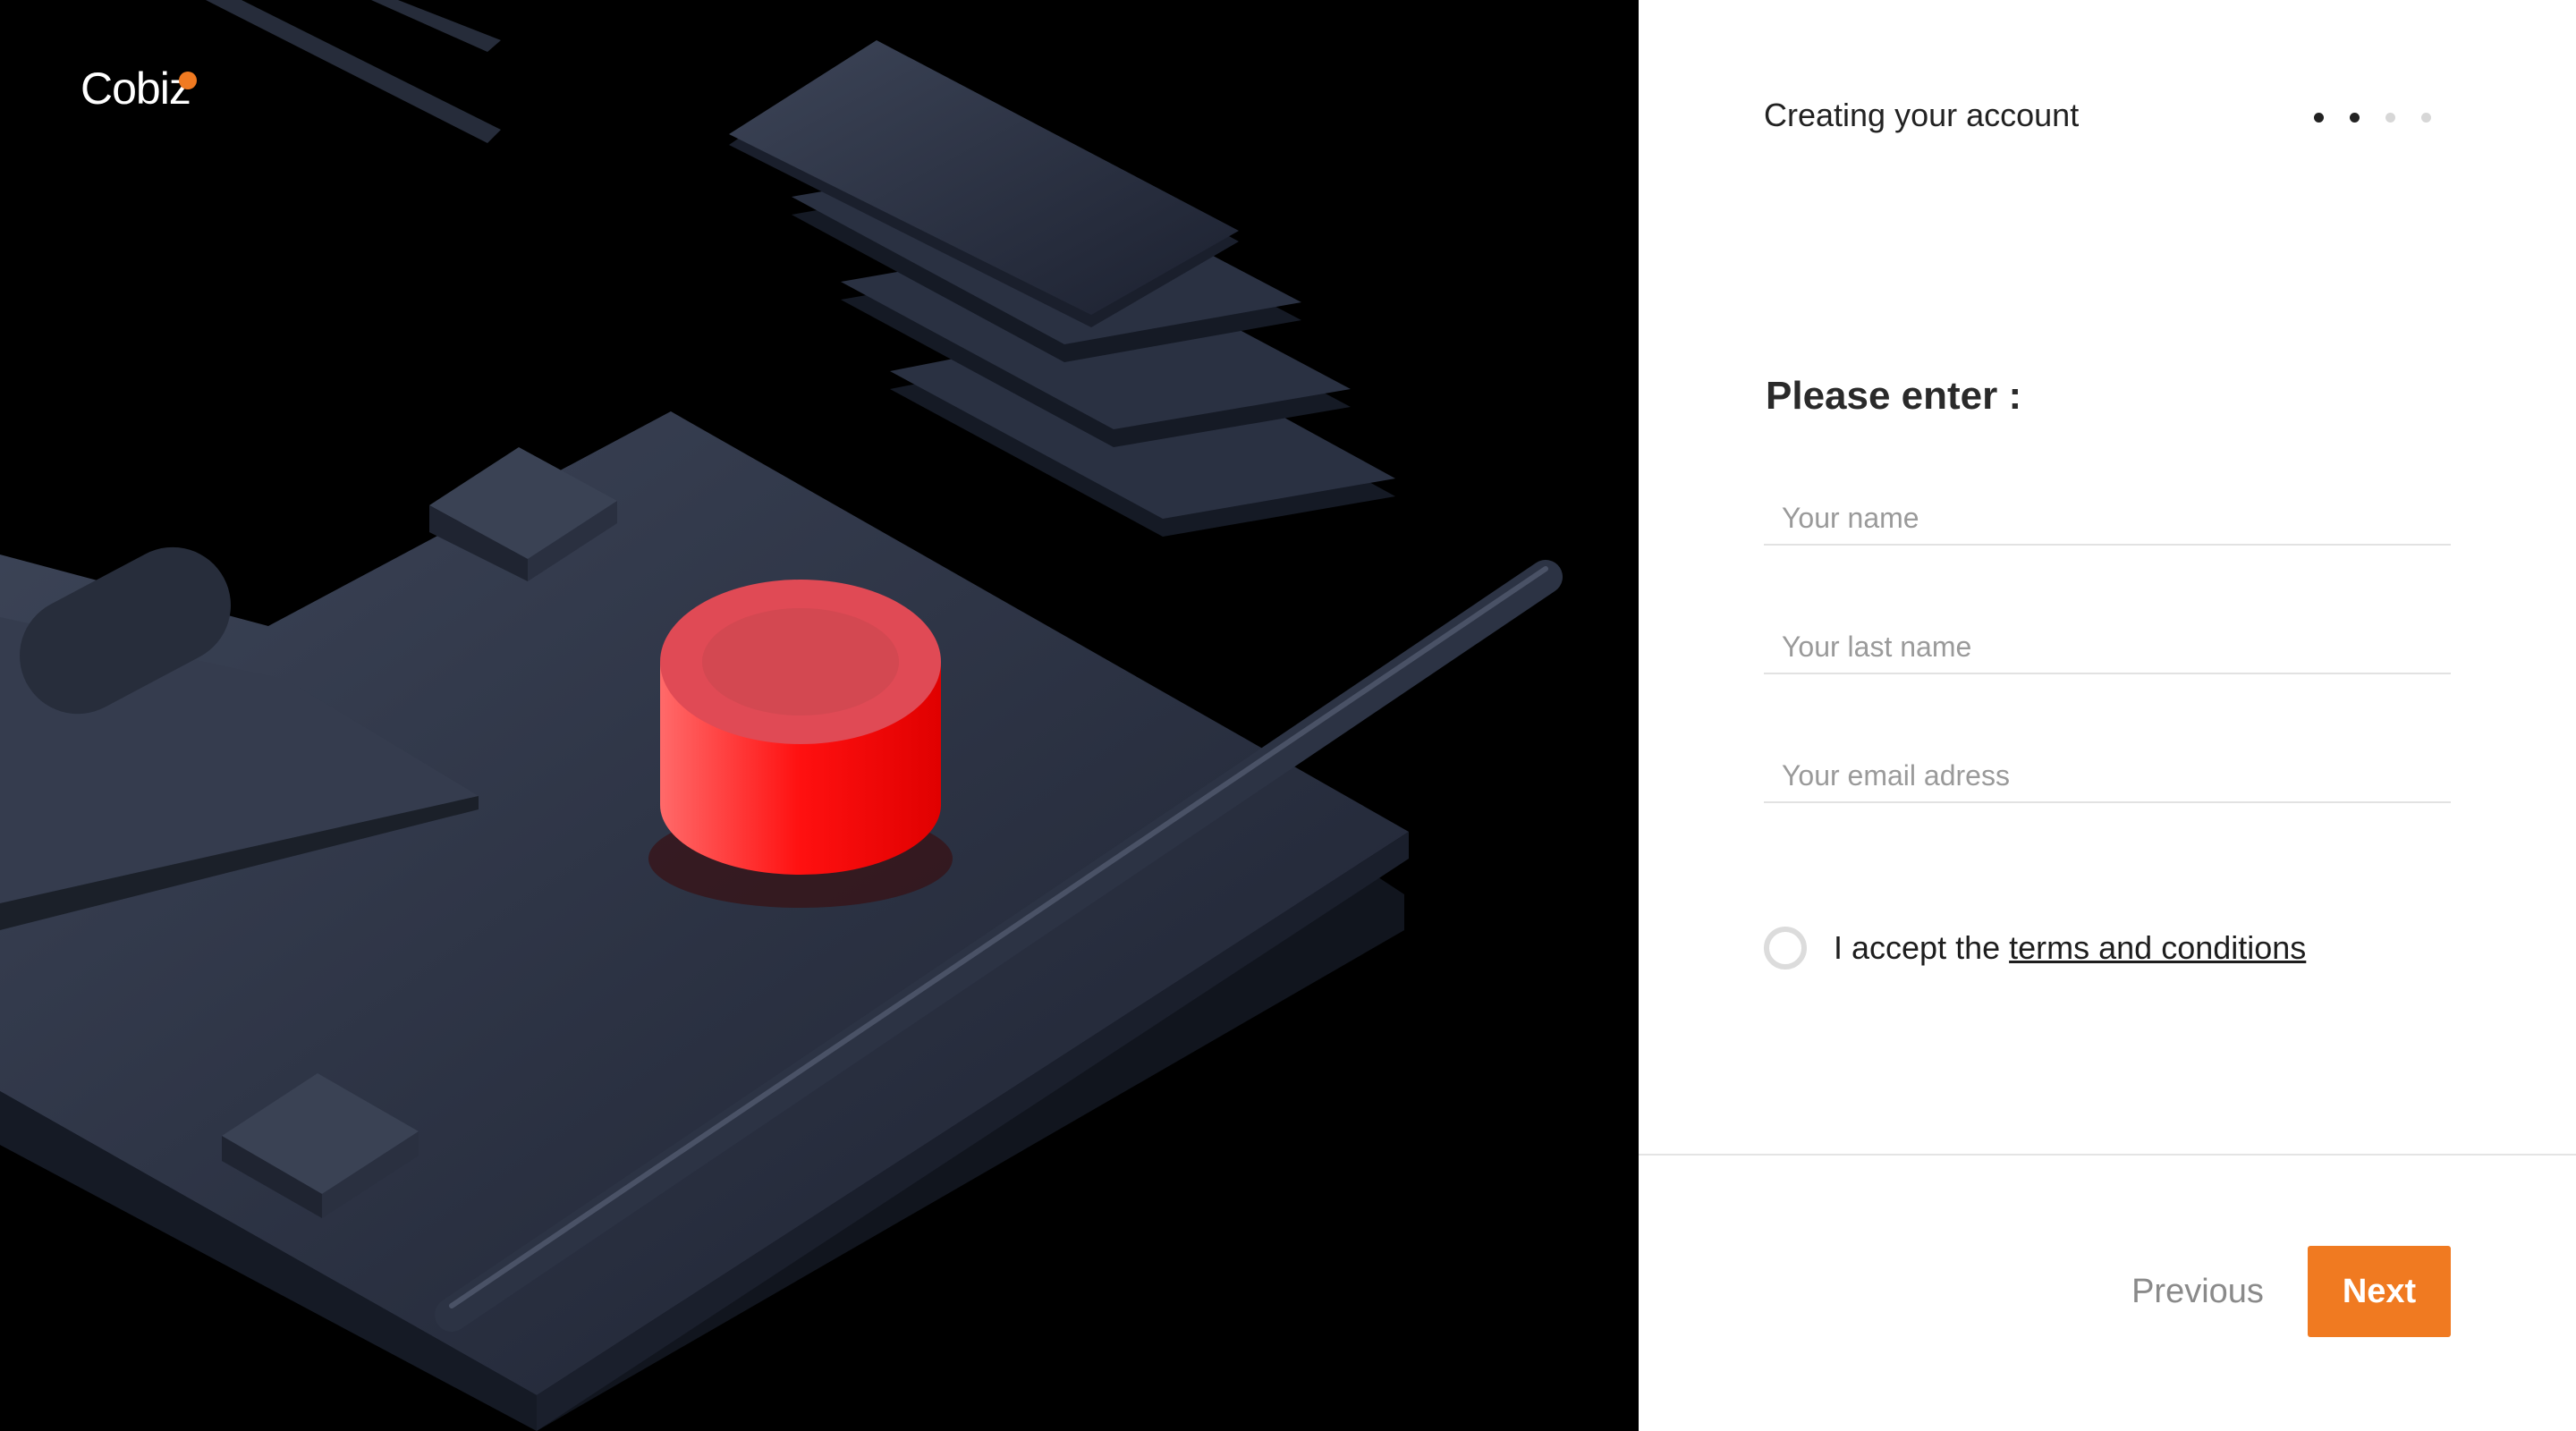 This screenshot has height=1431, width=2576. What do you see at coordinates (135, 89) in the screenshot?
I see `brand-logo: Cobiz` at bounding box center [135, 89].